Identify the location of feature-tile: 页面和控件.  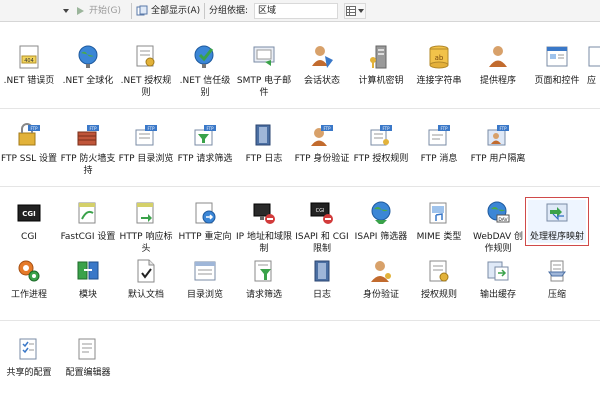
(557, 65).